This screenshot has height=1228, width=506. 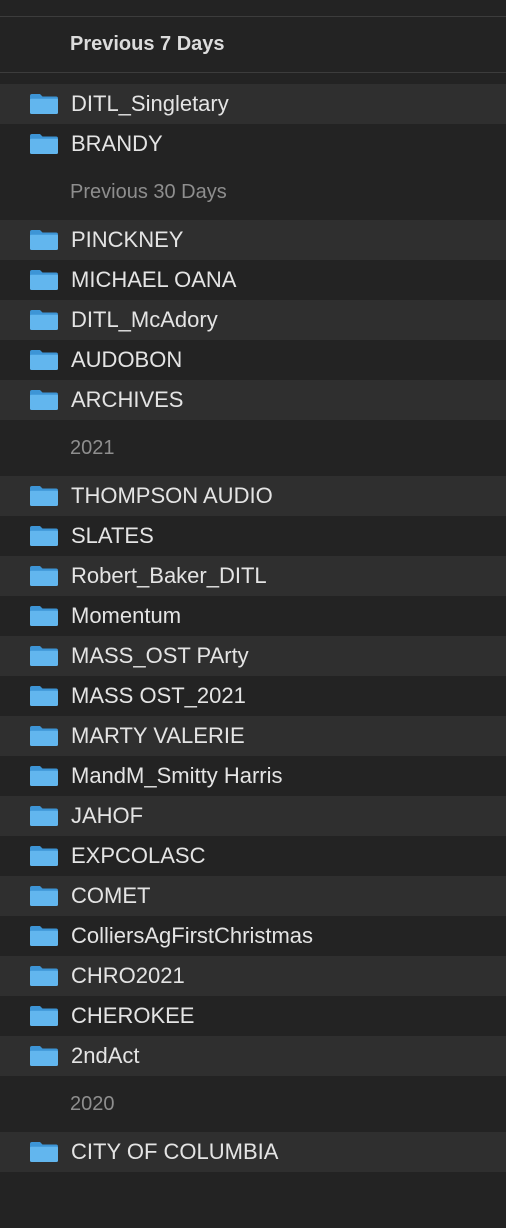 What do you see at coordinates (177, 775) in the screenshot?
I see `folder-name: MandM_Smitty Harris` at bounding box center [177, 775].